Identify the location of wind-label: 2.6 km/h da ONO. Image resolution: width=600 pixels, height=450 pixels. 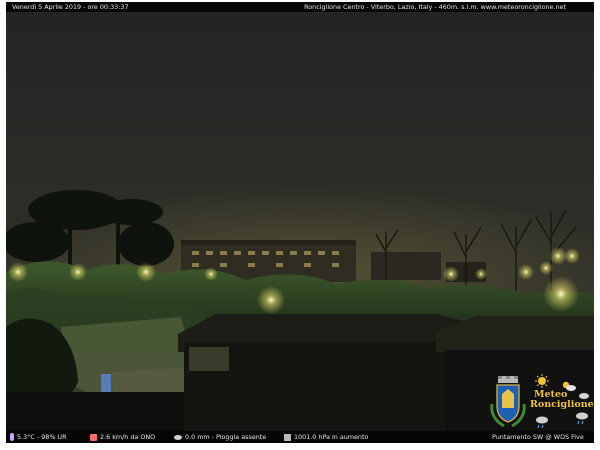
(128, 437).